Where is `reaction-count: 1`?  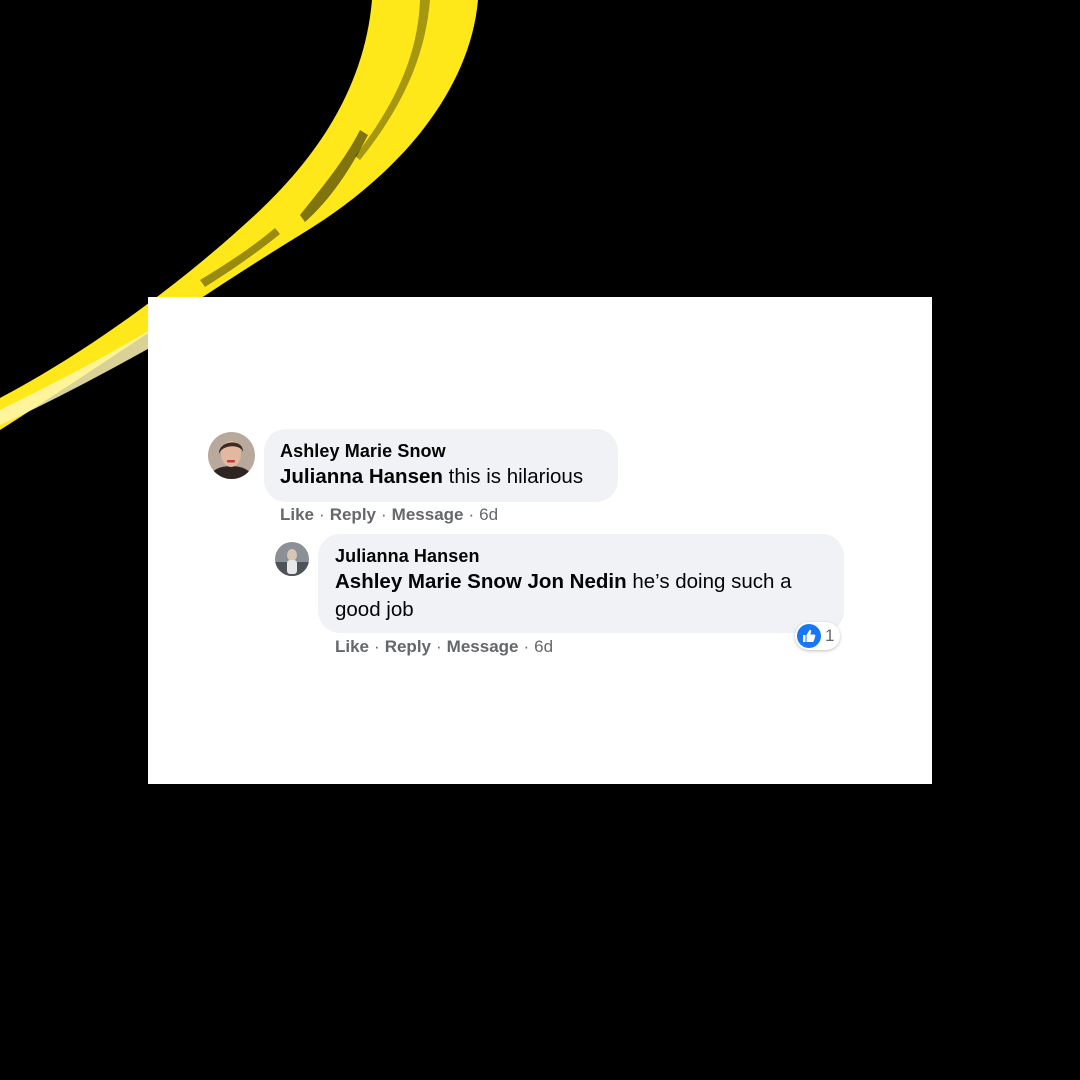
reaction-count: 1 is located at coordinates (830, 635).